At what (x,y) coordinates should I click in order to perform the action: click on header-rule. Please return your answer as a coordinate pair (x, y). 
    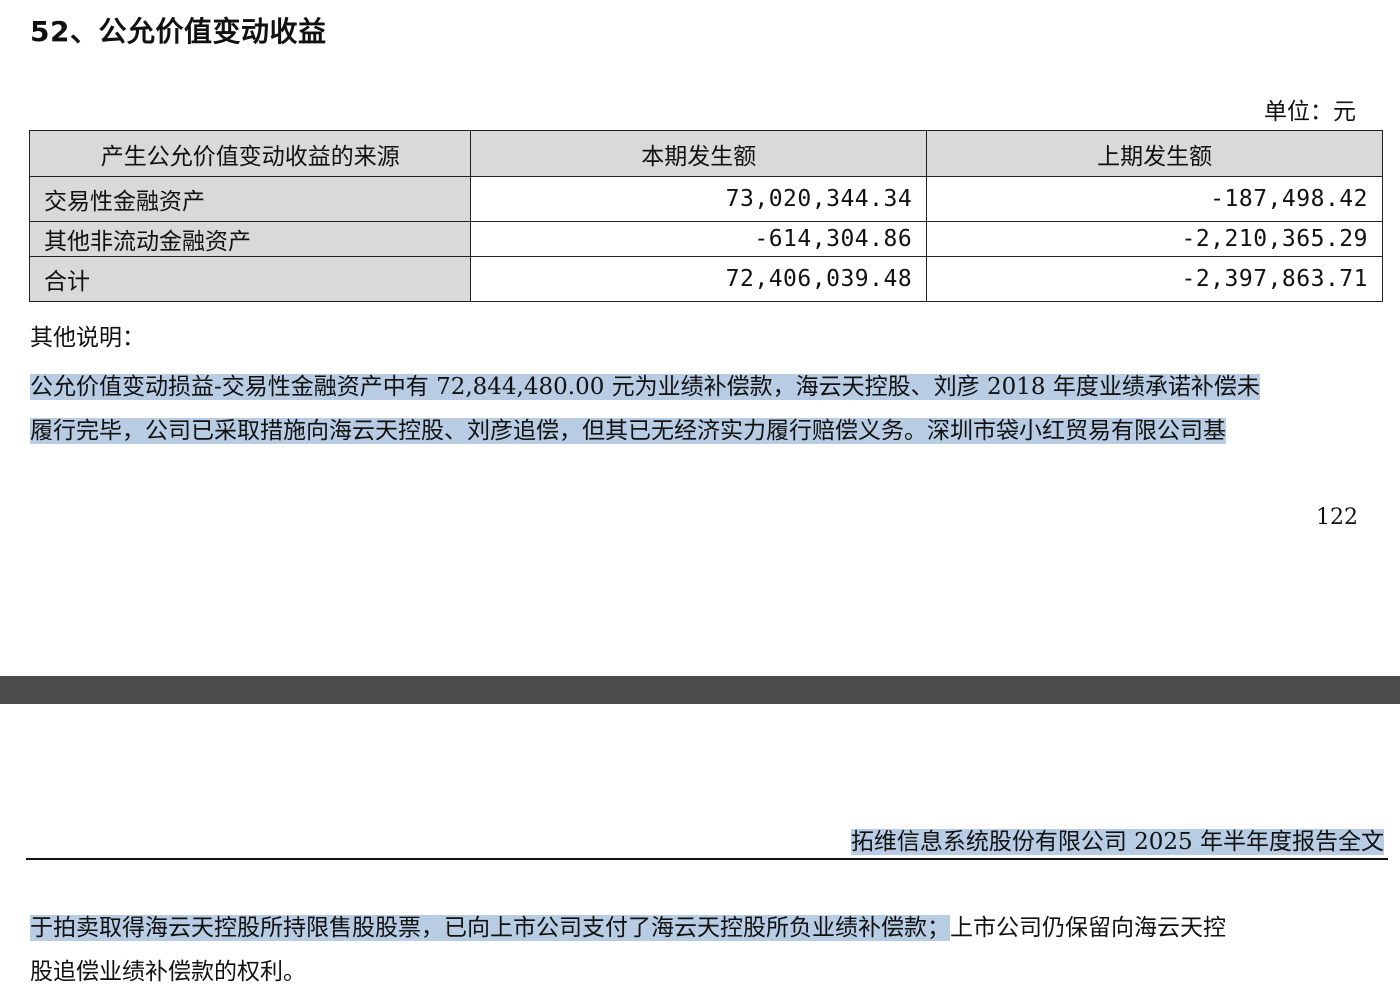
    Looking at the image, I should click on (707, 859).